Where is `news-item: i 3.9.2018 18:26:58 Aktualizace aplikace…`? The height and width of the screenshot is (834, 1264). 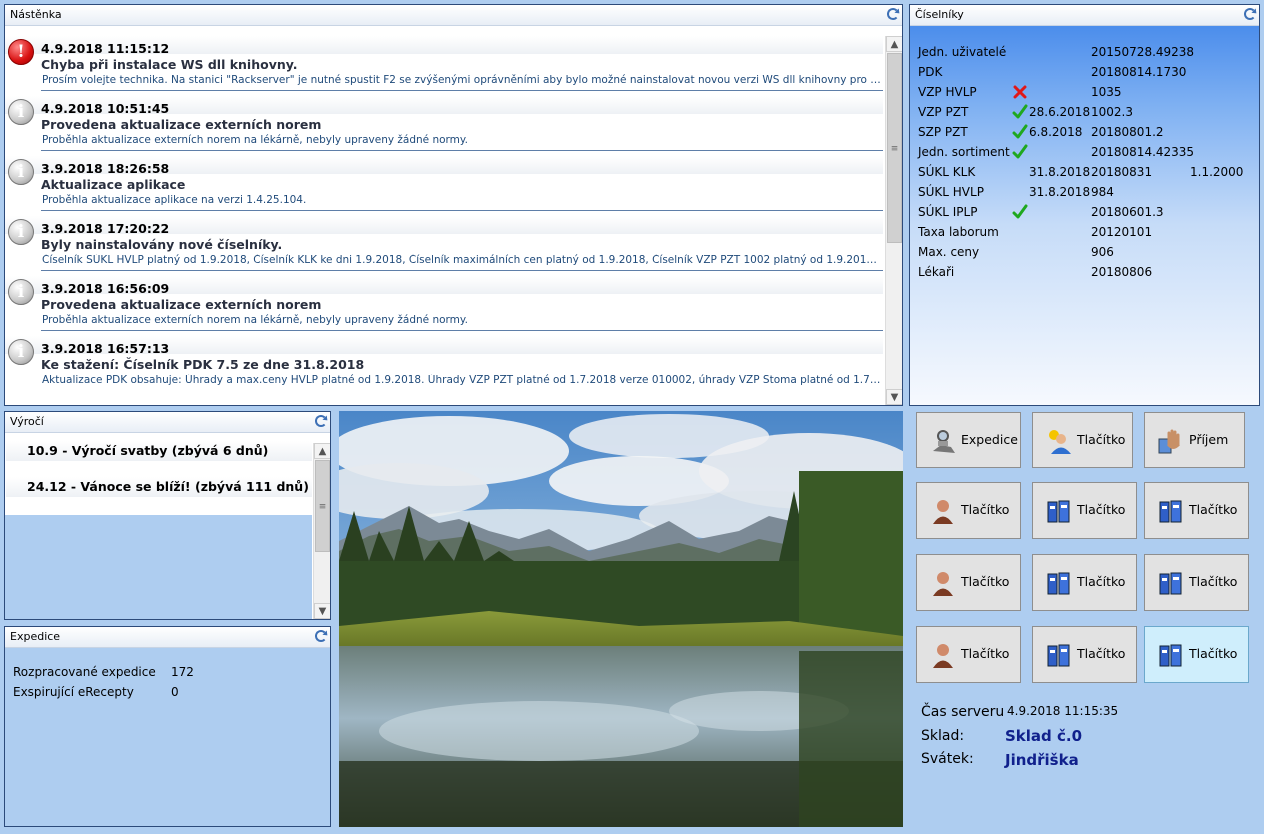
news-item: i 3.9.2018 18:26:58 Aktualizace aplikace… is located at coordinates (445, 186).